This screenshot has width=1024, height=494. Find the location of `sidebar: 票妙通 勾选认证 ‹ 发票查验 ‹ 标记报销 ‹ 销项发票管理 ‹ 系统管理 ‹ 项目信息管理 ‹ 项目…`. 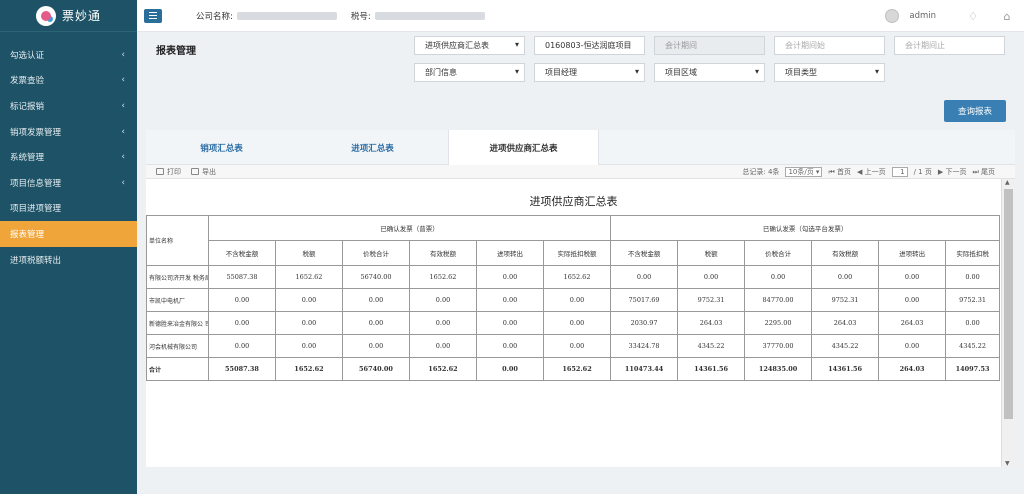

sidebar: 票妙通 勾选认证 ‹ 发票查验 ‹ 标记报销 ‹ 销项发票管理 ‹ 系统管理 ‹ 项目信息管理 ‹ 项目… is located at coordinates (68, 247).